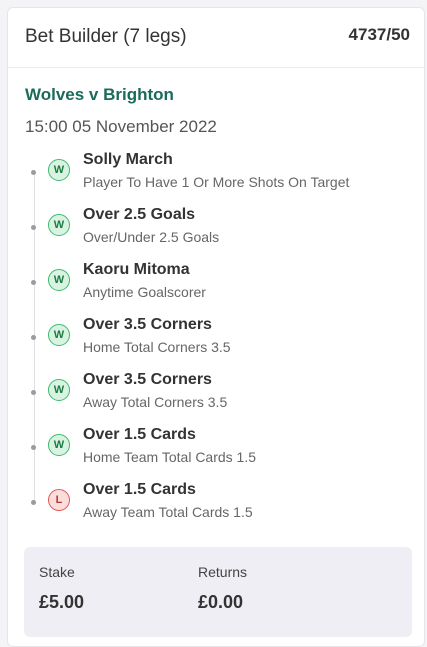  I want to click on leg-selection: Over 2.5 Goals, so click(139, 214).